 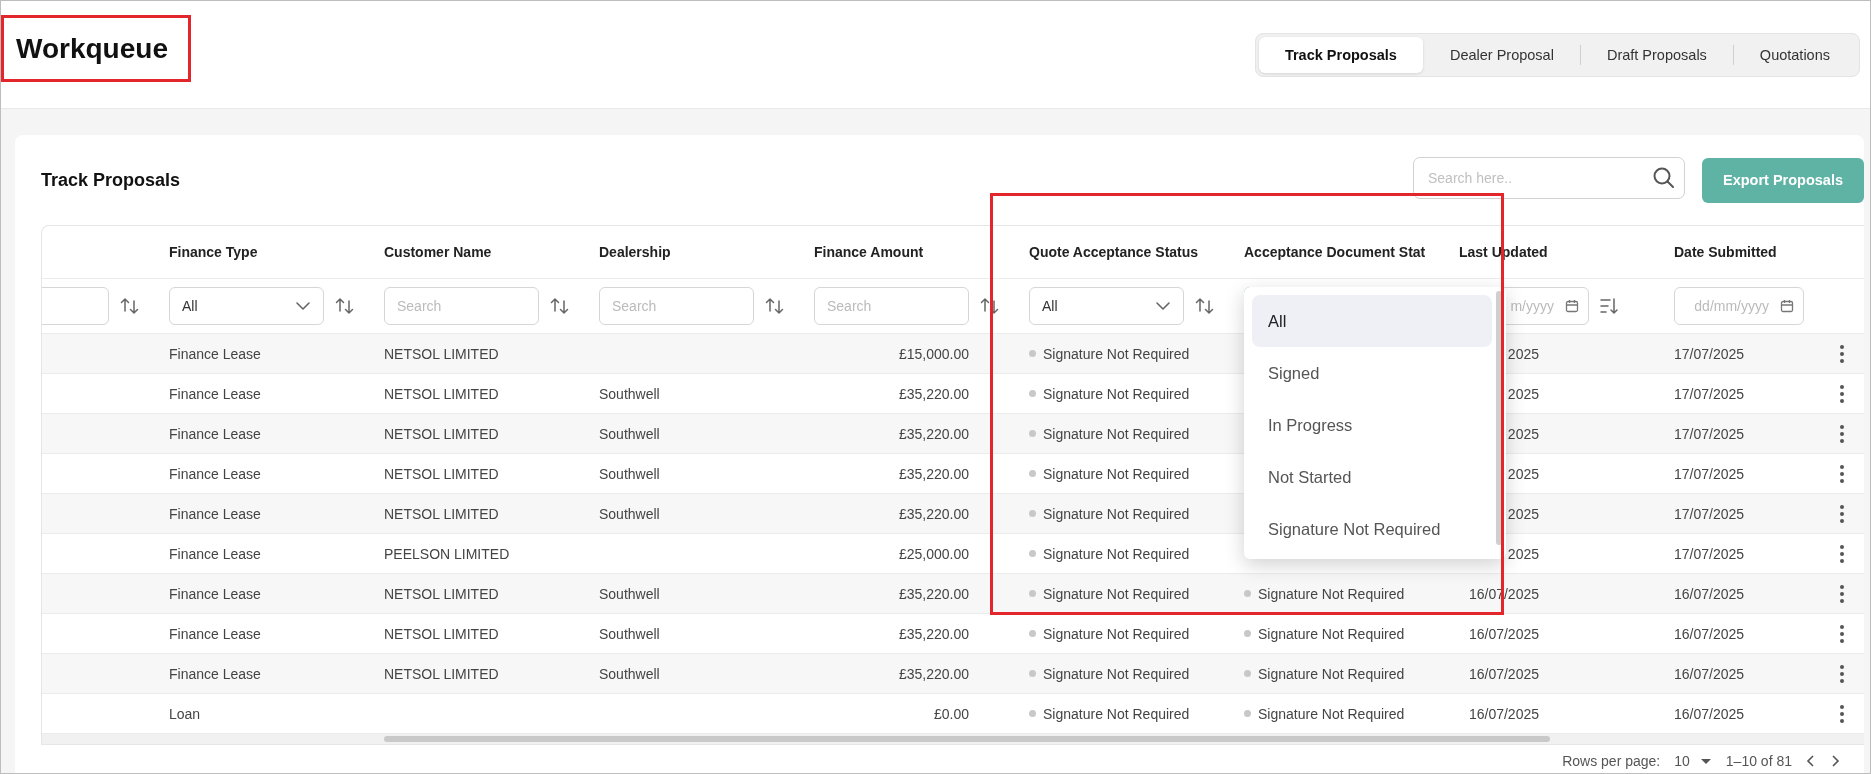 What do you see at coordinates (185, 713) in the screenshot?
I see `table-cell: Loan` at bounding box center [185, 713].